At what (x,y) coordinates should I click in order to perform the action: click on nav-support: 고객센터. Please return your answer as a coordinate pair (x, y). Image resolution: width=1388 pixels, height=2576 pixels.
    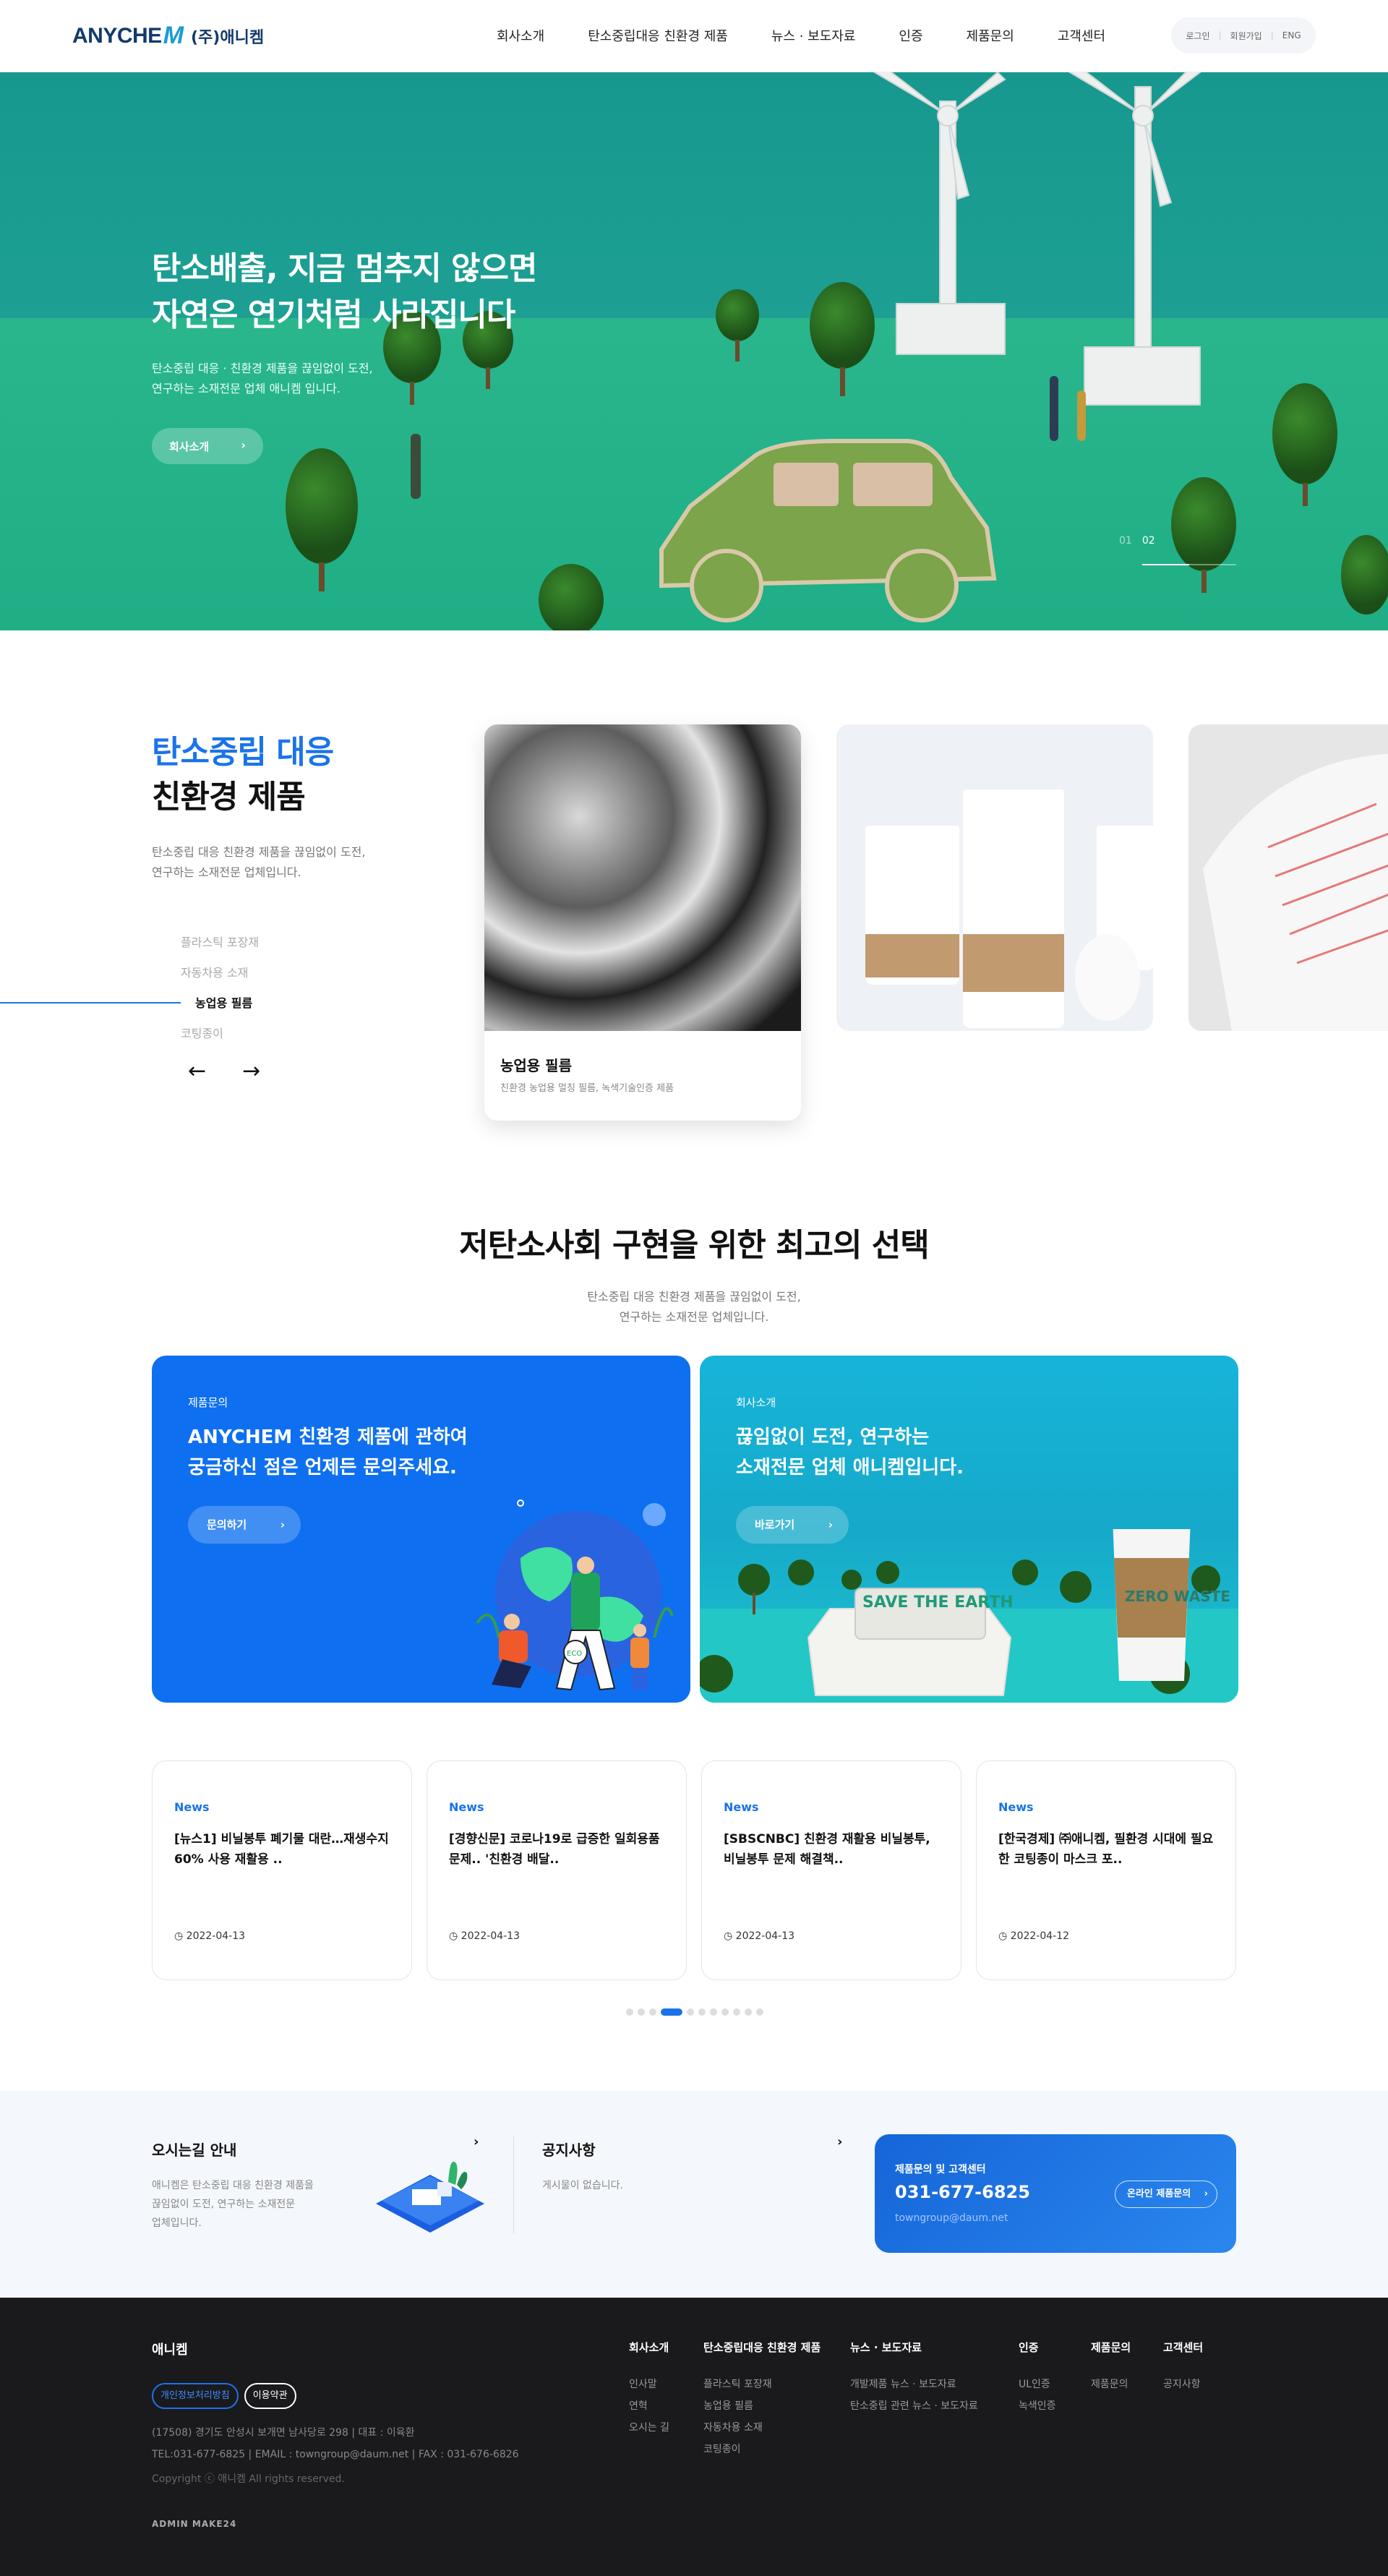
    Looking at the image, I should click on (1081, 35).